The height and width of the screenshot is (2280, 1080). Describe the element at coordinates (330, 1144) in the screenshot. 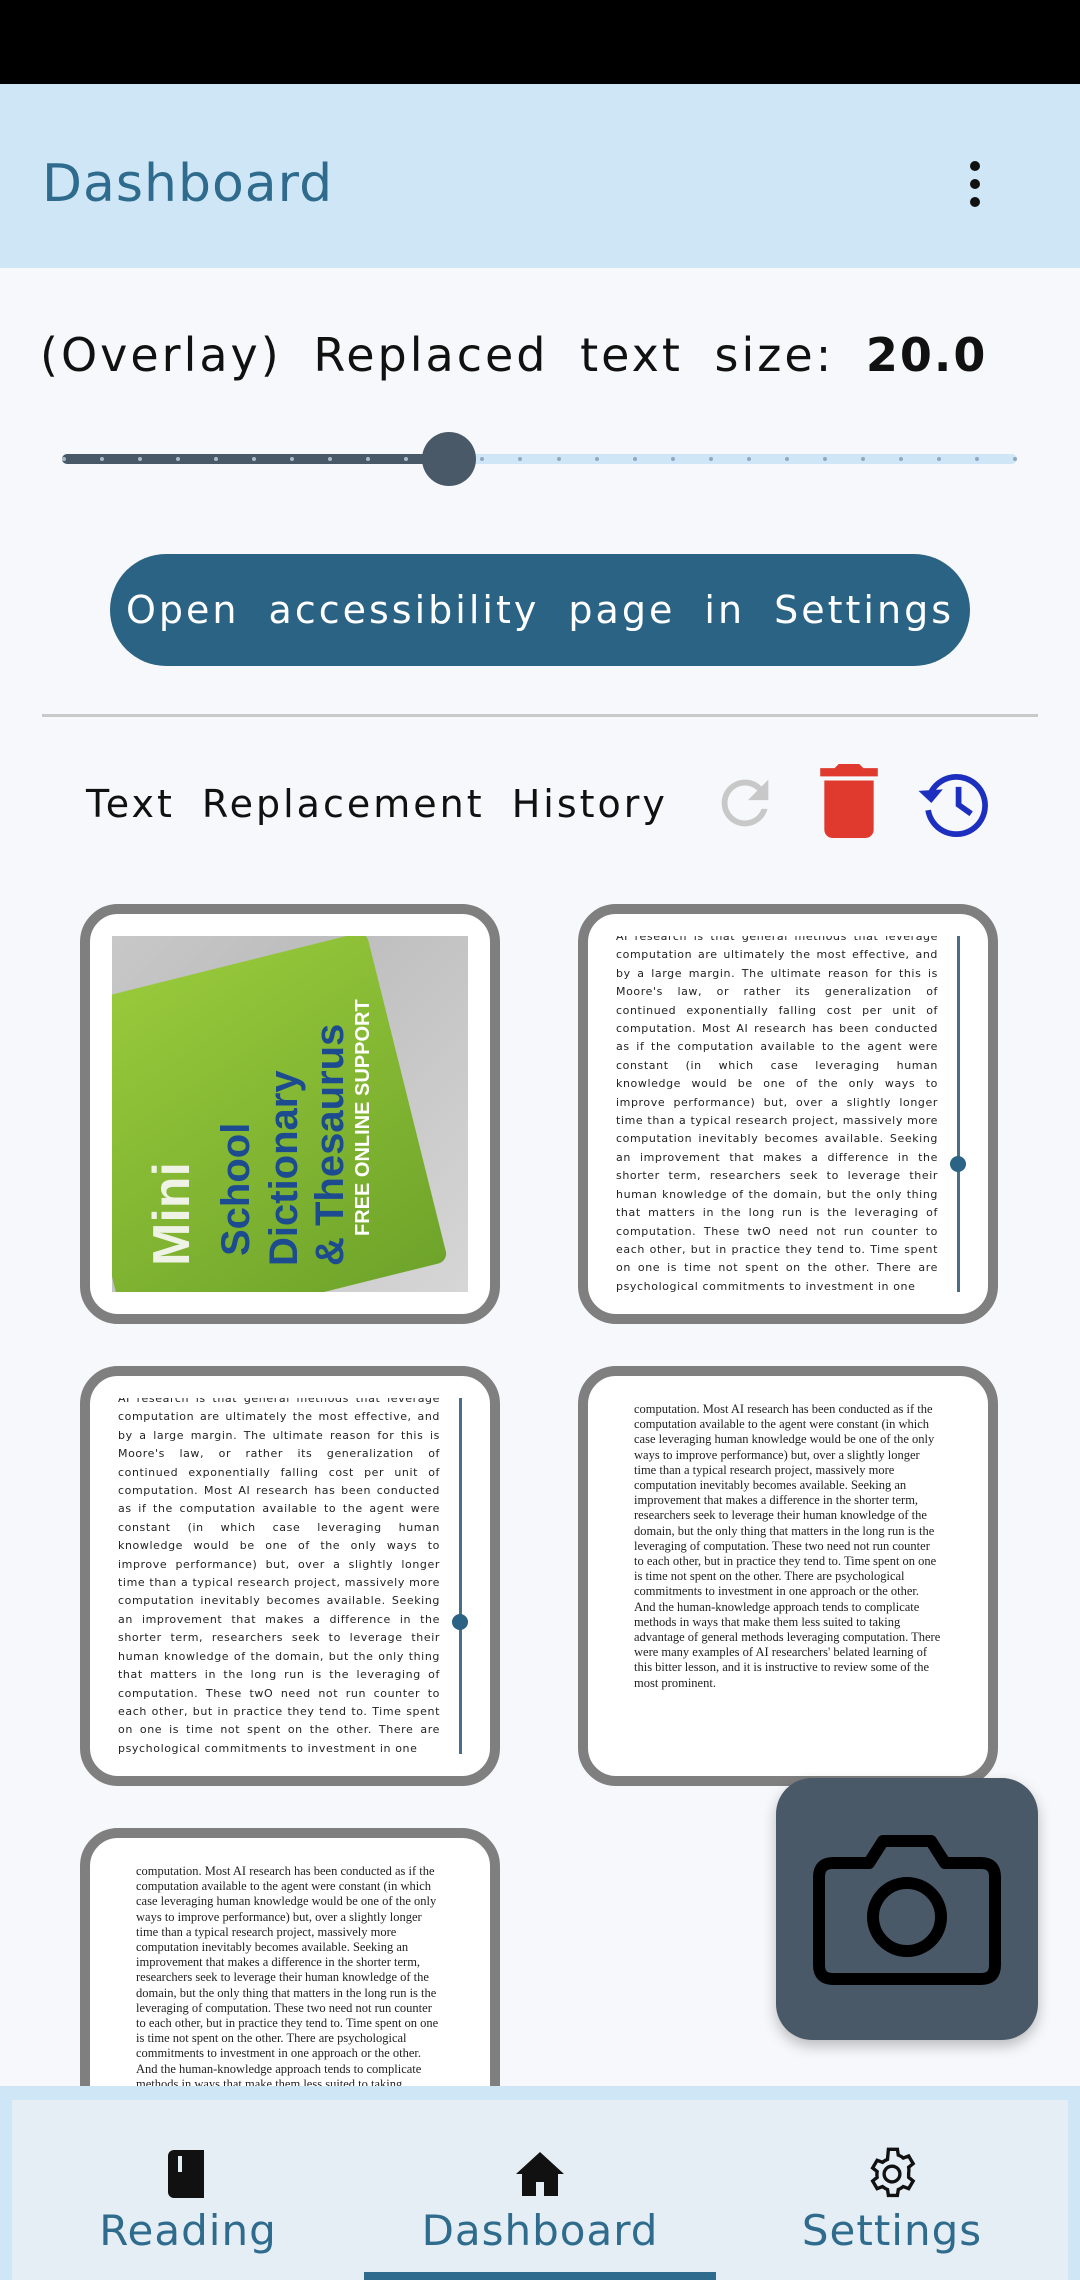

I see `book-title-thesaurus: & Thesaurus` at that location.